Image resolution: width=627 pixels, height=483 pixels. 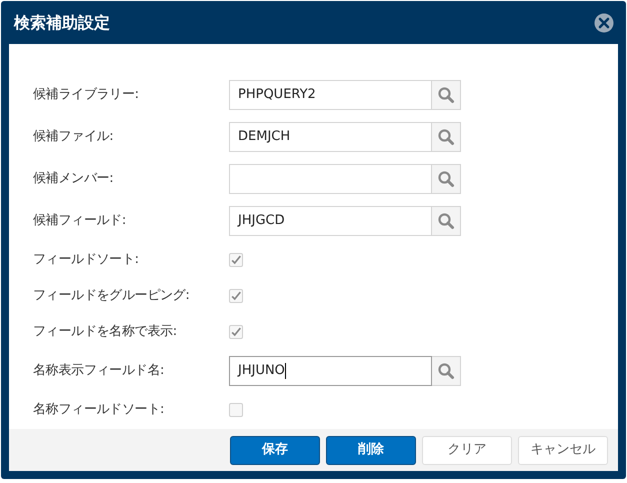 What do you see at coordinates (105, 332) in the screenshot?
I see `field-label: フィールドを名称で表示:` at bounding box center [105, 332].